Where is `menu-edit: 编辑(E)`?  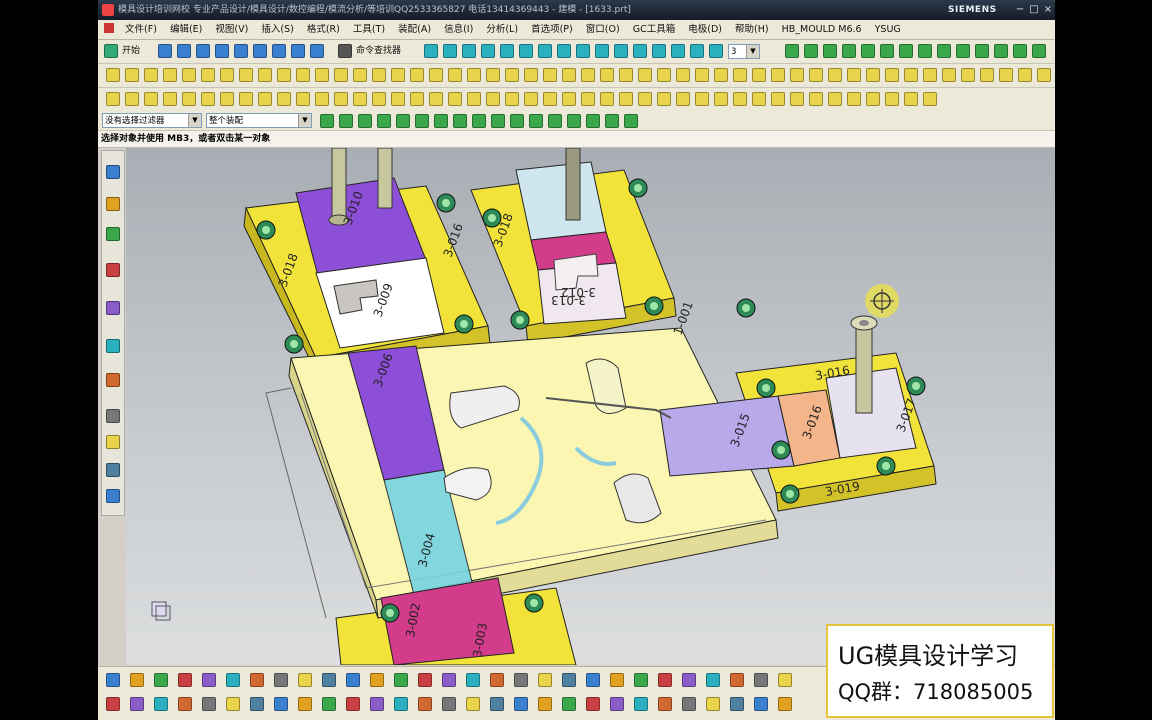 menu-edit: 编辑(E) is located at coordinates (186, 29).